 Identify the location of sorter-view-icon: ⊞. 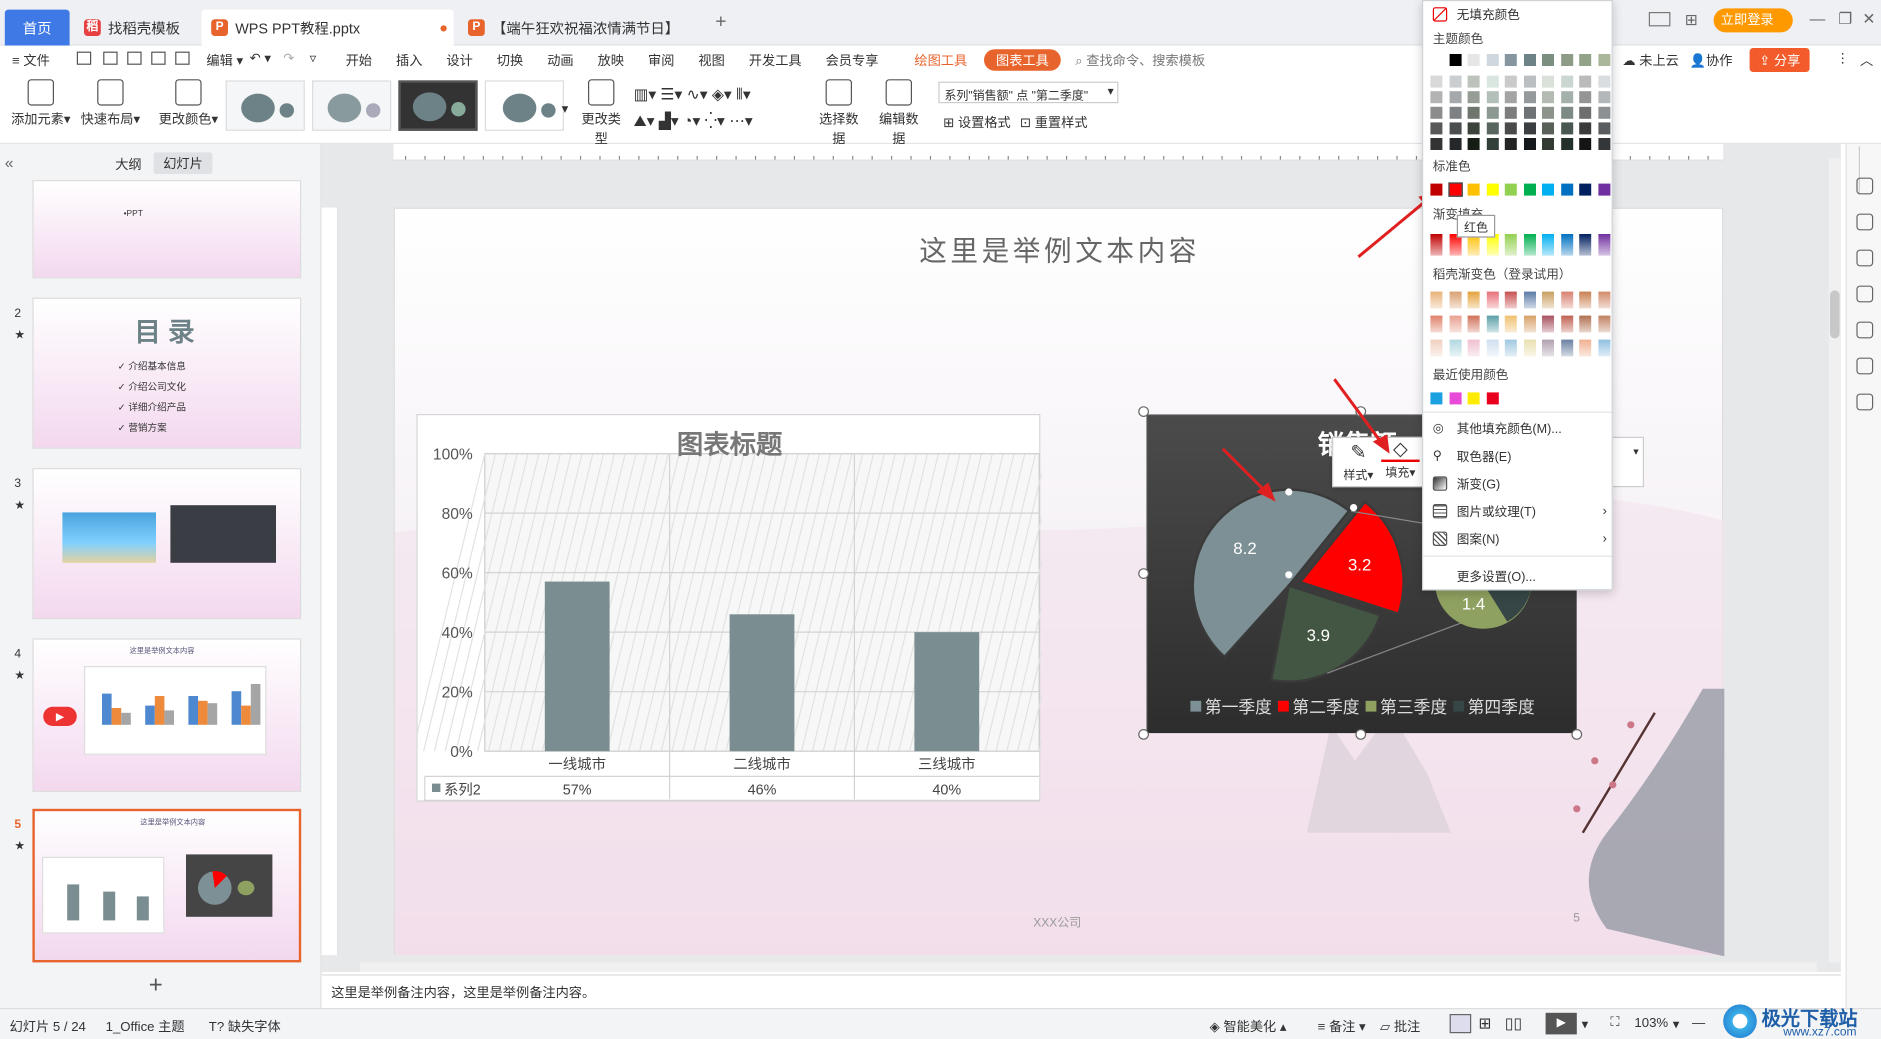
(1484, 1023).